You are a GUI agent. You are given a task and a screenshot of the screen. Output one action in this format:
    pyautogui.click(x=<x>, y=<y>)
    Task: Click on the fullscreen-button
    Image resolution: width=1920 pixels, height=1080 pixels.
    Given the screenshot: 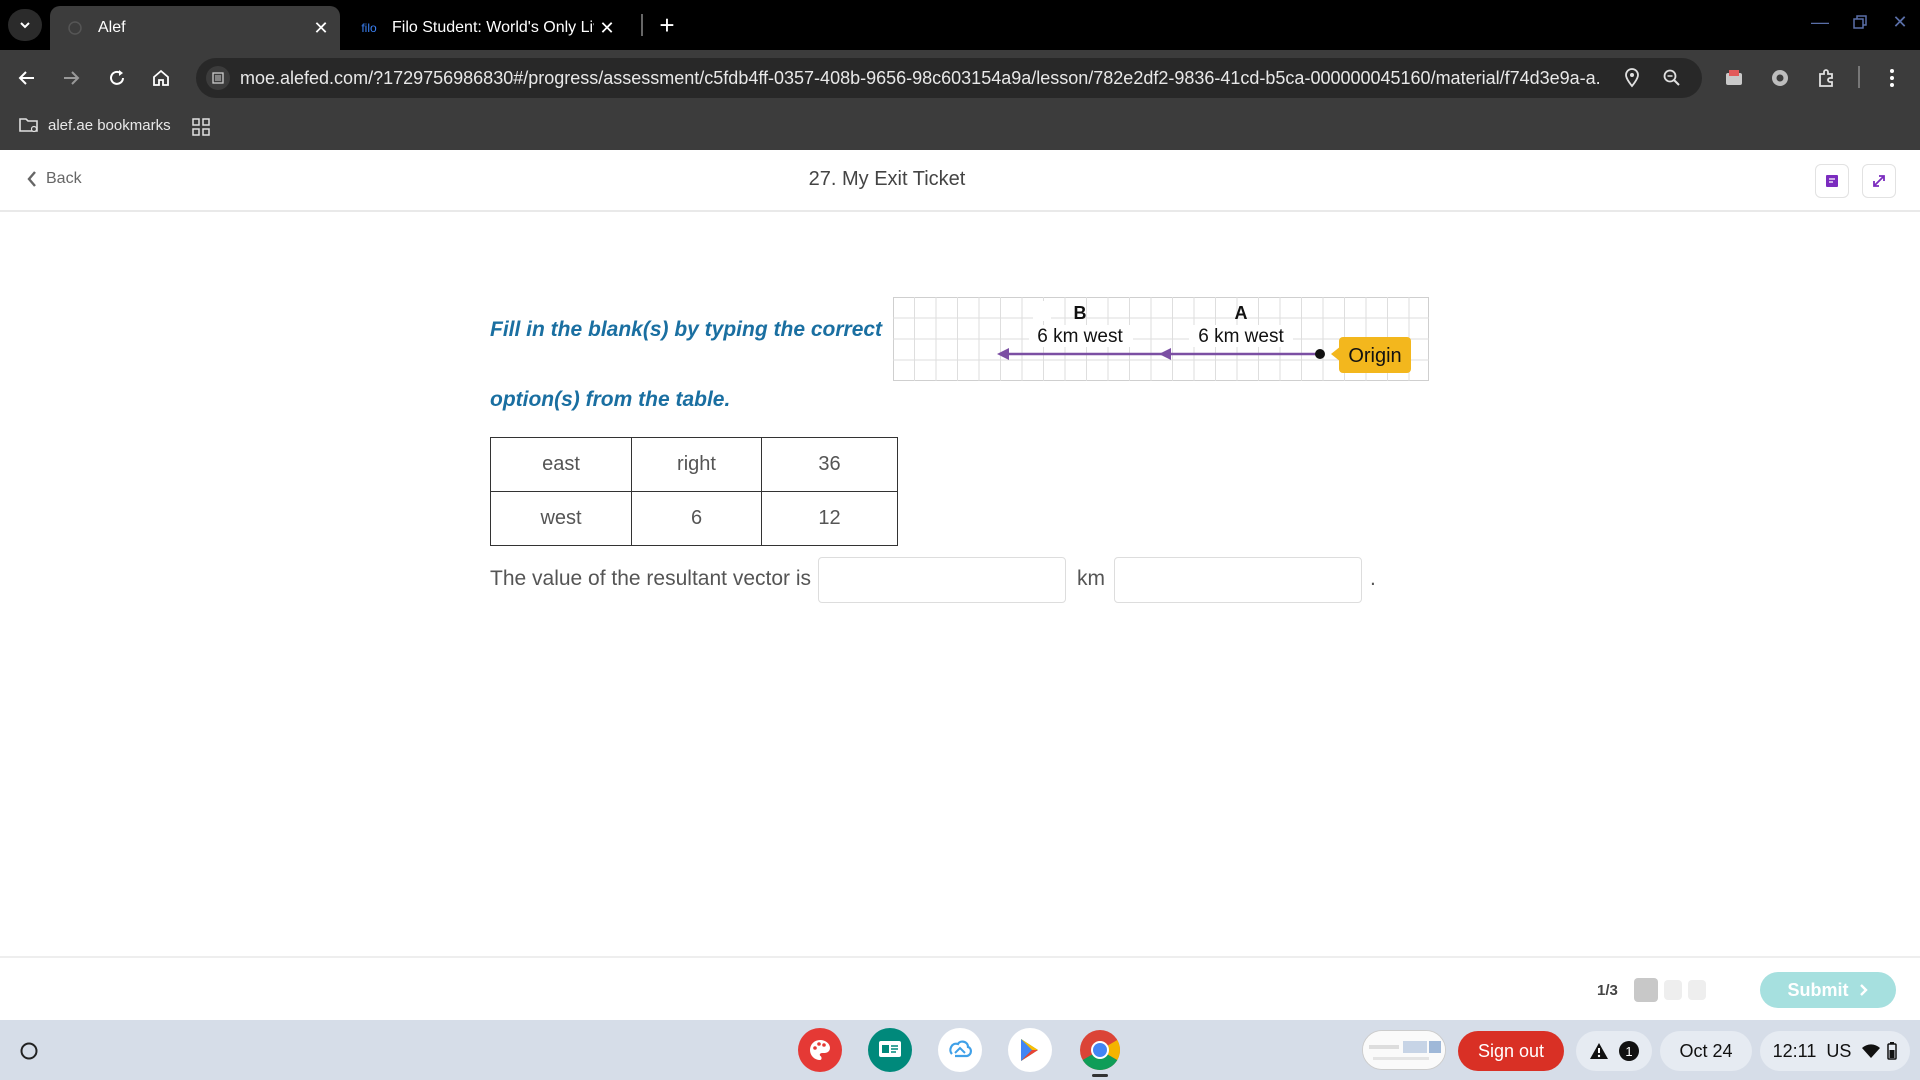 What is the action you would take?
    pyautogui.click(x=1879, y=181)
    